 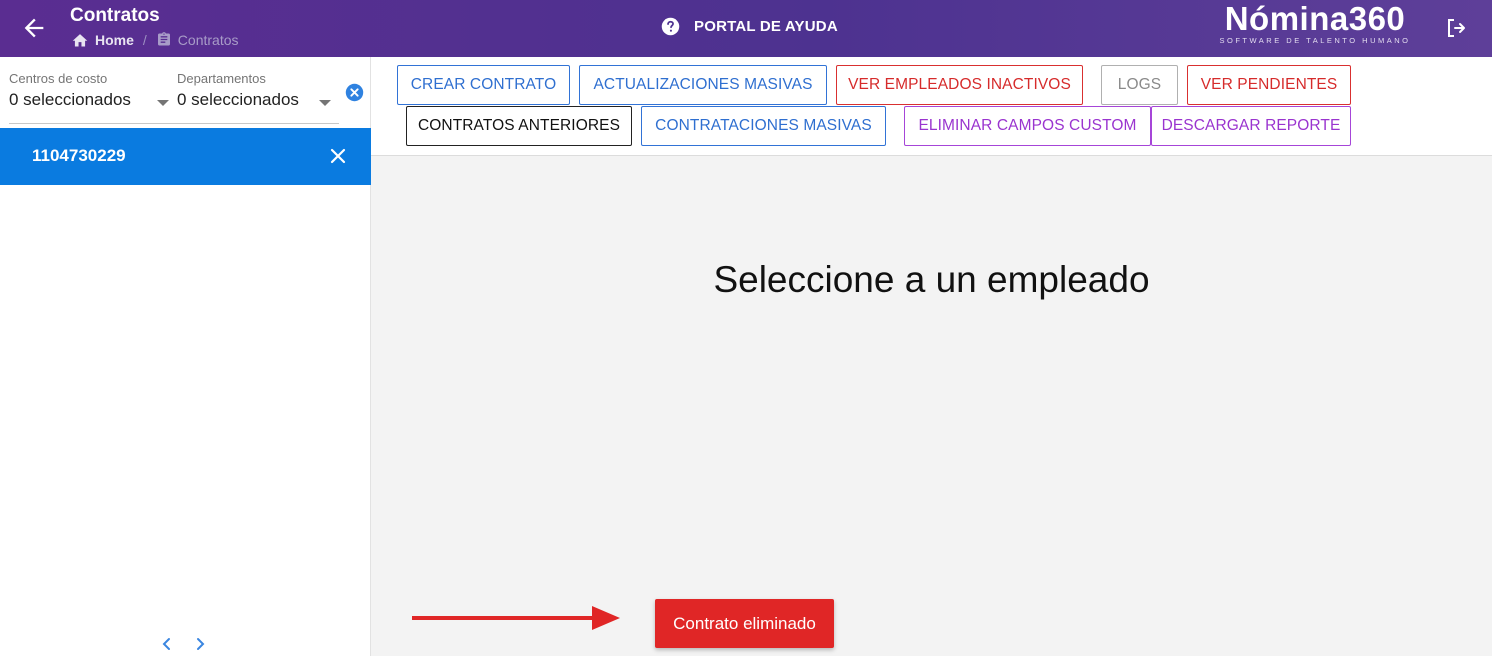 What do you see at coordinates (79, 155) in the screenshot?
I see `employee-id: 1104730229` at bounding box center [79, 155].